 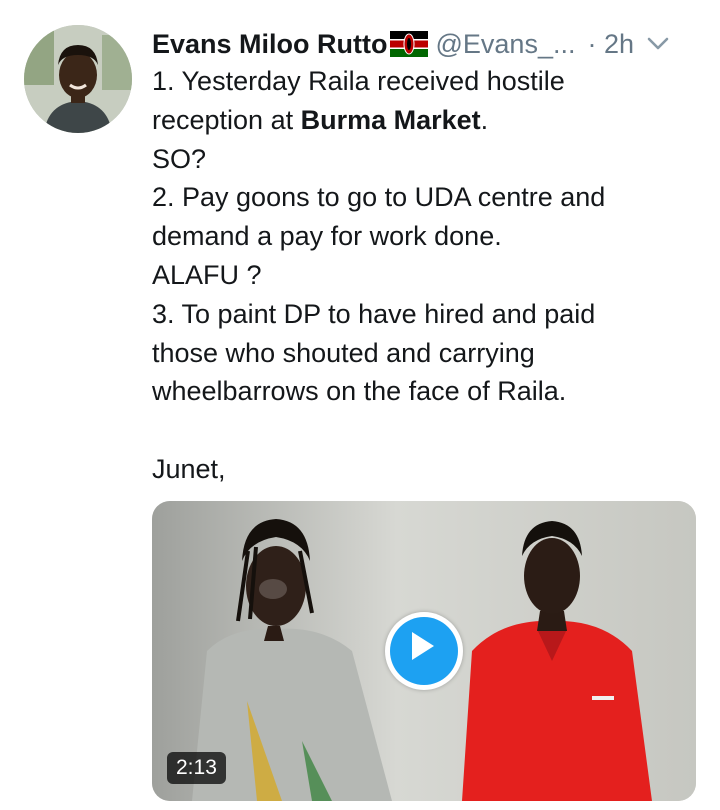 What do you see at coordinates (270, 44) in the screenshot?
I see `author-name: Evans Miloo Rutto` at bounding box center [270, 44].